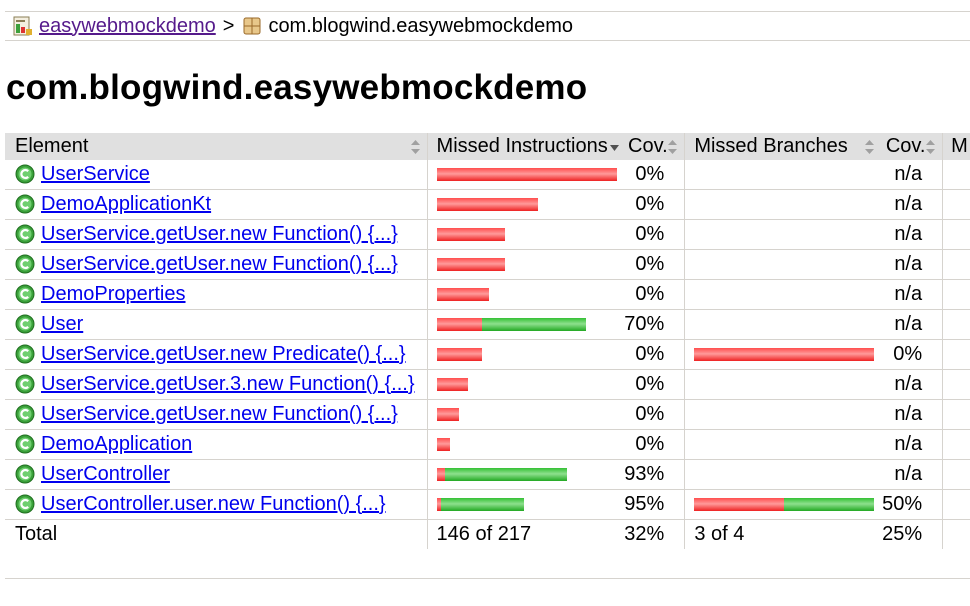 This screenshot has width=970, height=606. I want to click on breadcrumb-root-link: easywebmockdemo, so click(127, 26).